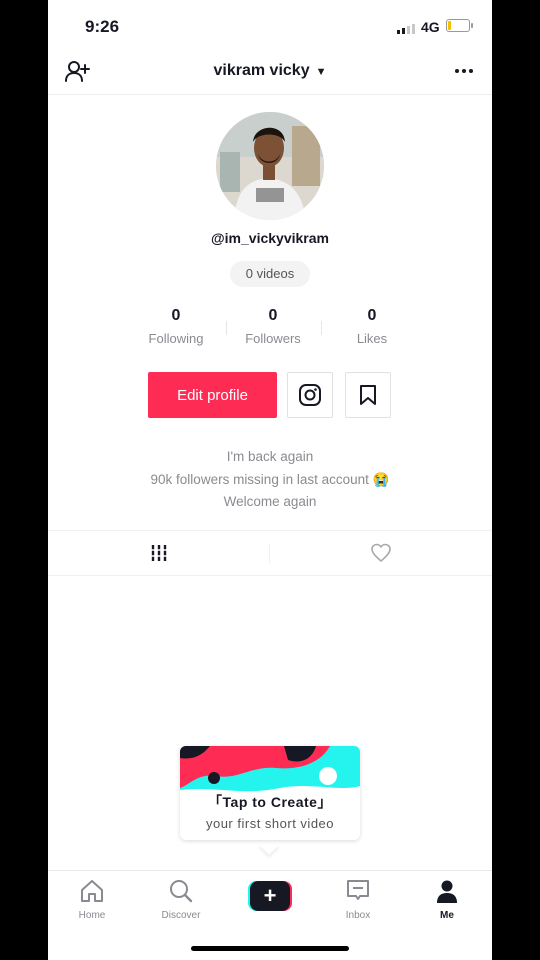  I want to click on decorative-banner, so click(270, 771).